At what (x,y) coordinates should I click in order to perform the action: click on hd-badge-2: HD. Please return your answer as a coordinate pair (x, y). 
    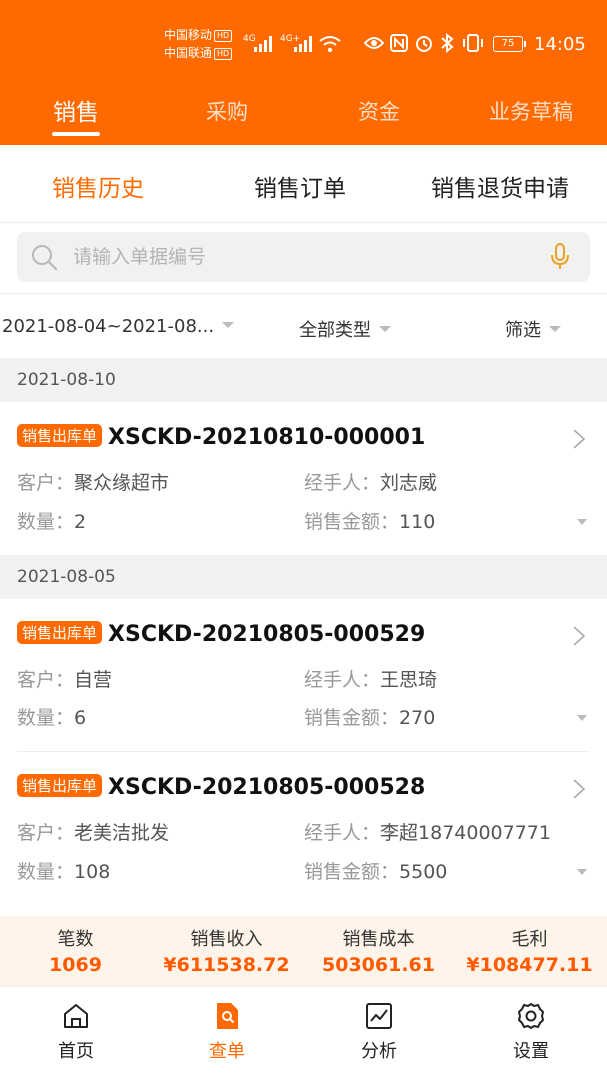
    Looking at the image, I should click on (223, 54).